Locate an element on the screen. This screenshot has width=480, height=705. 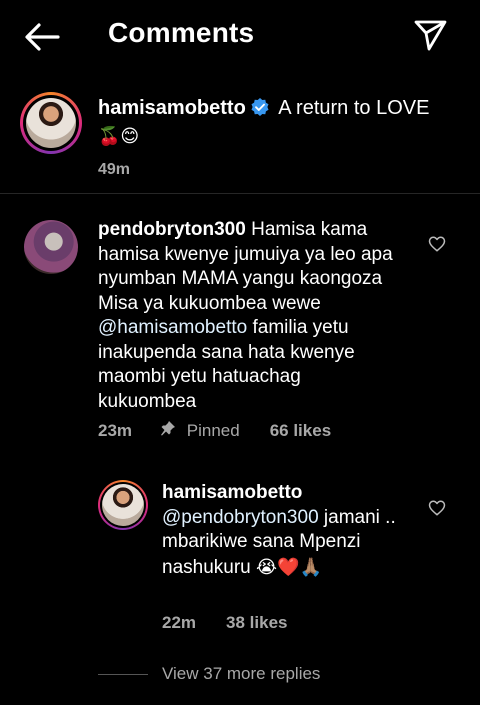
comment-meta: 23m Pinned 66 likes is located at coordinates (214, 430).